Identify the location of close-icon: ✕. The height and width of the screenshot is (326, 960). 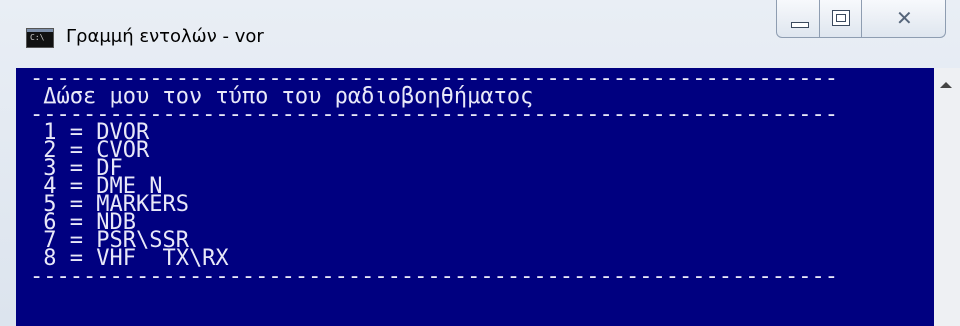
(904, 18).